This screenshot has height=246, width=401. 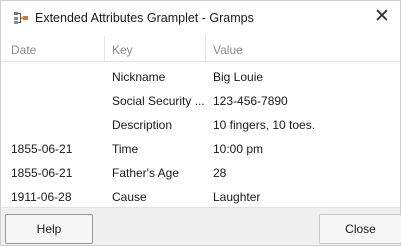 I want to click on table-header: Date Key Value, so click(x=200, y=49).